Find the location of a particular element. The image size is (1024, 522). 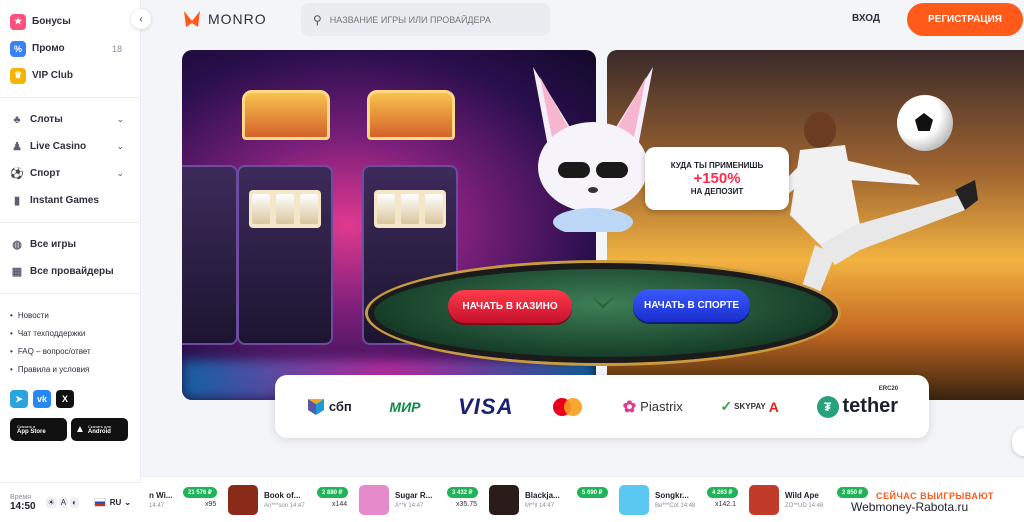

skypay-icon: ✓ is located at coordinates (726, 406).